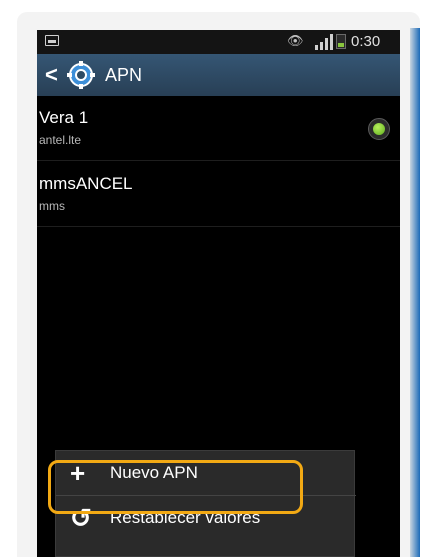 This screenshot has width=424, height=557. What do you see at coordinates (415, 292) in the screenshot?
I see `frame-shadow` at bounding box center [415, 292].